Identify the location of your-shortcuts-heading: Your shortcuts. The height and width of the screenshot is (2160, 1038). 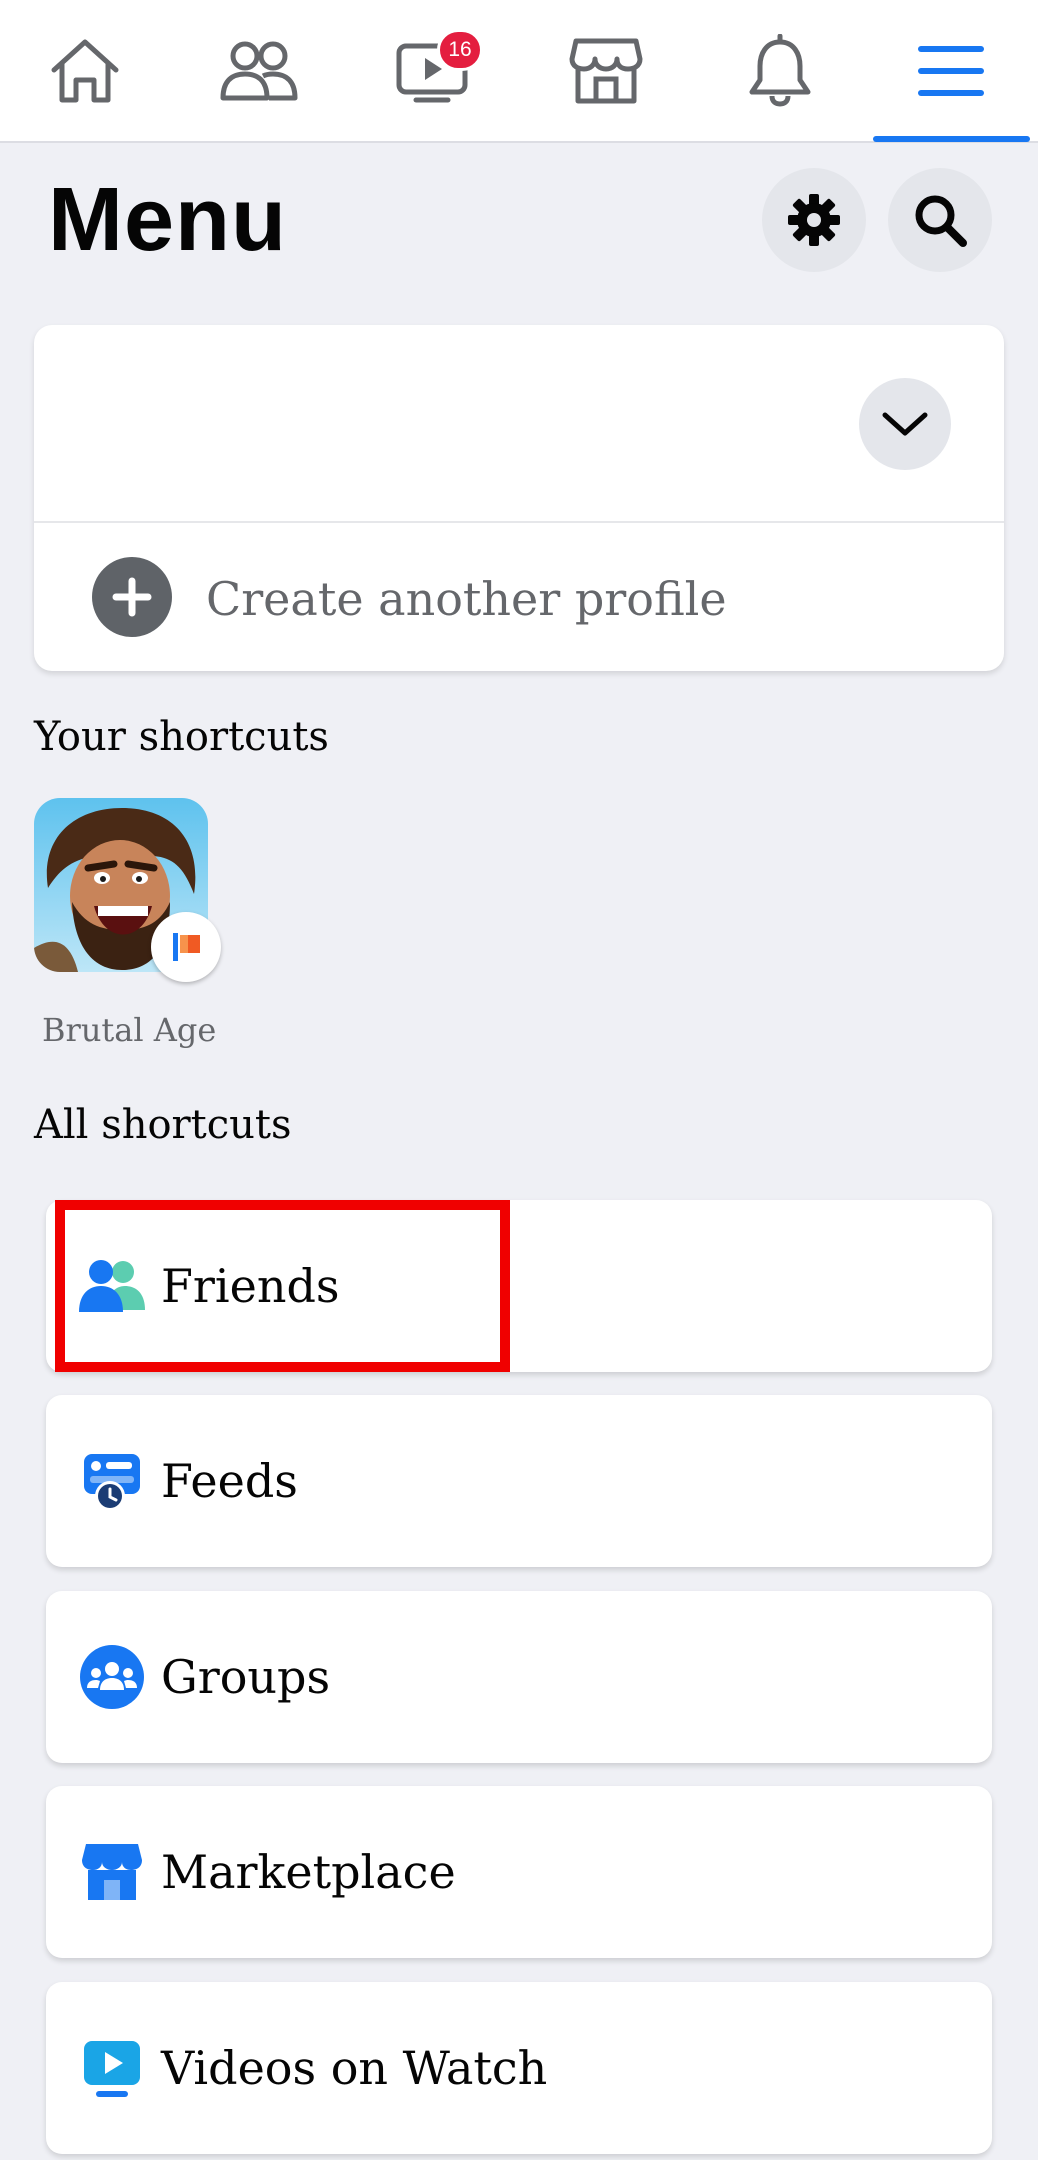
(181, 737).